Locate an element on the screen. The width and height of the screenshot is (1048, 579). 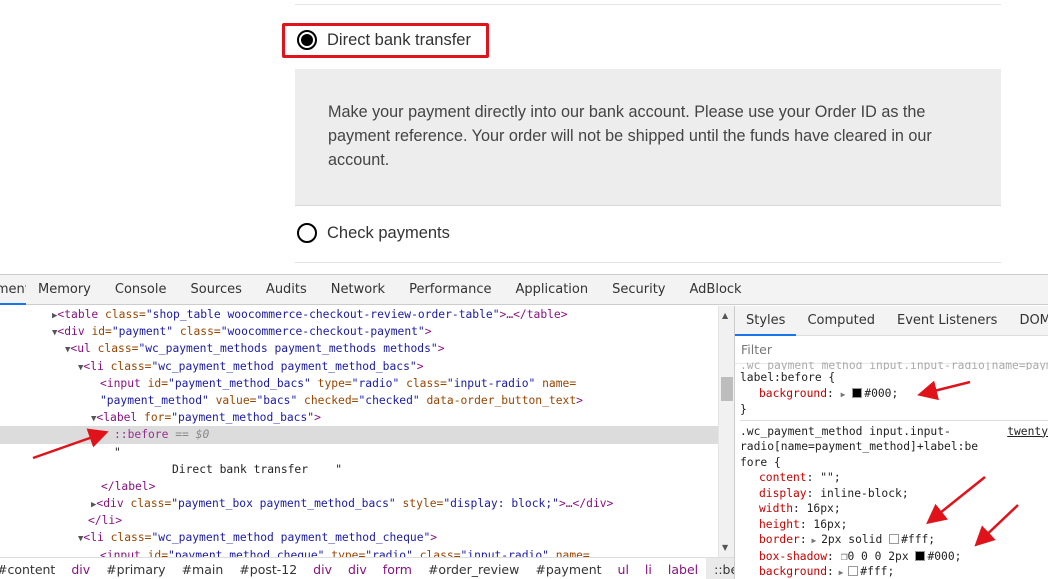
css-property: background: ▶ #fff; is located at coordinates (894, 571).